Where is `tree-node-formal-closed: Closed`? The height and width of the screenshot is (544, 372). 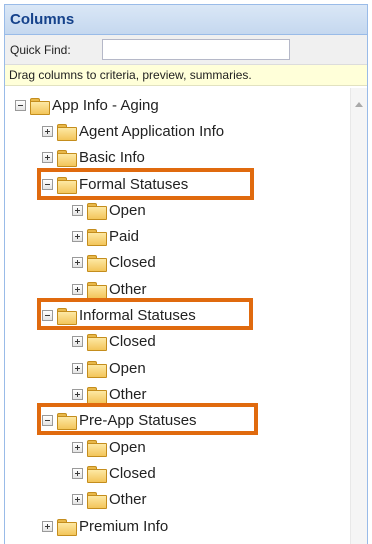
tree-node-formal-closed: Closed is located at coordinates (114, 262).